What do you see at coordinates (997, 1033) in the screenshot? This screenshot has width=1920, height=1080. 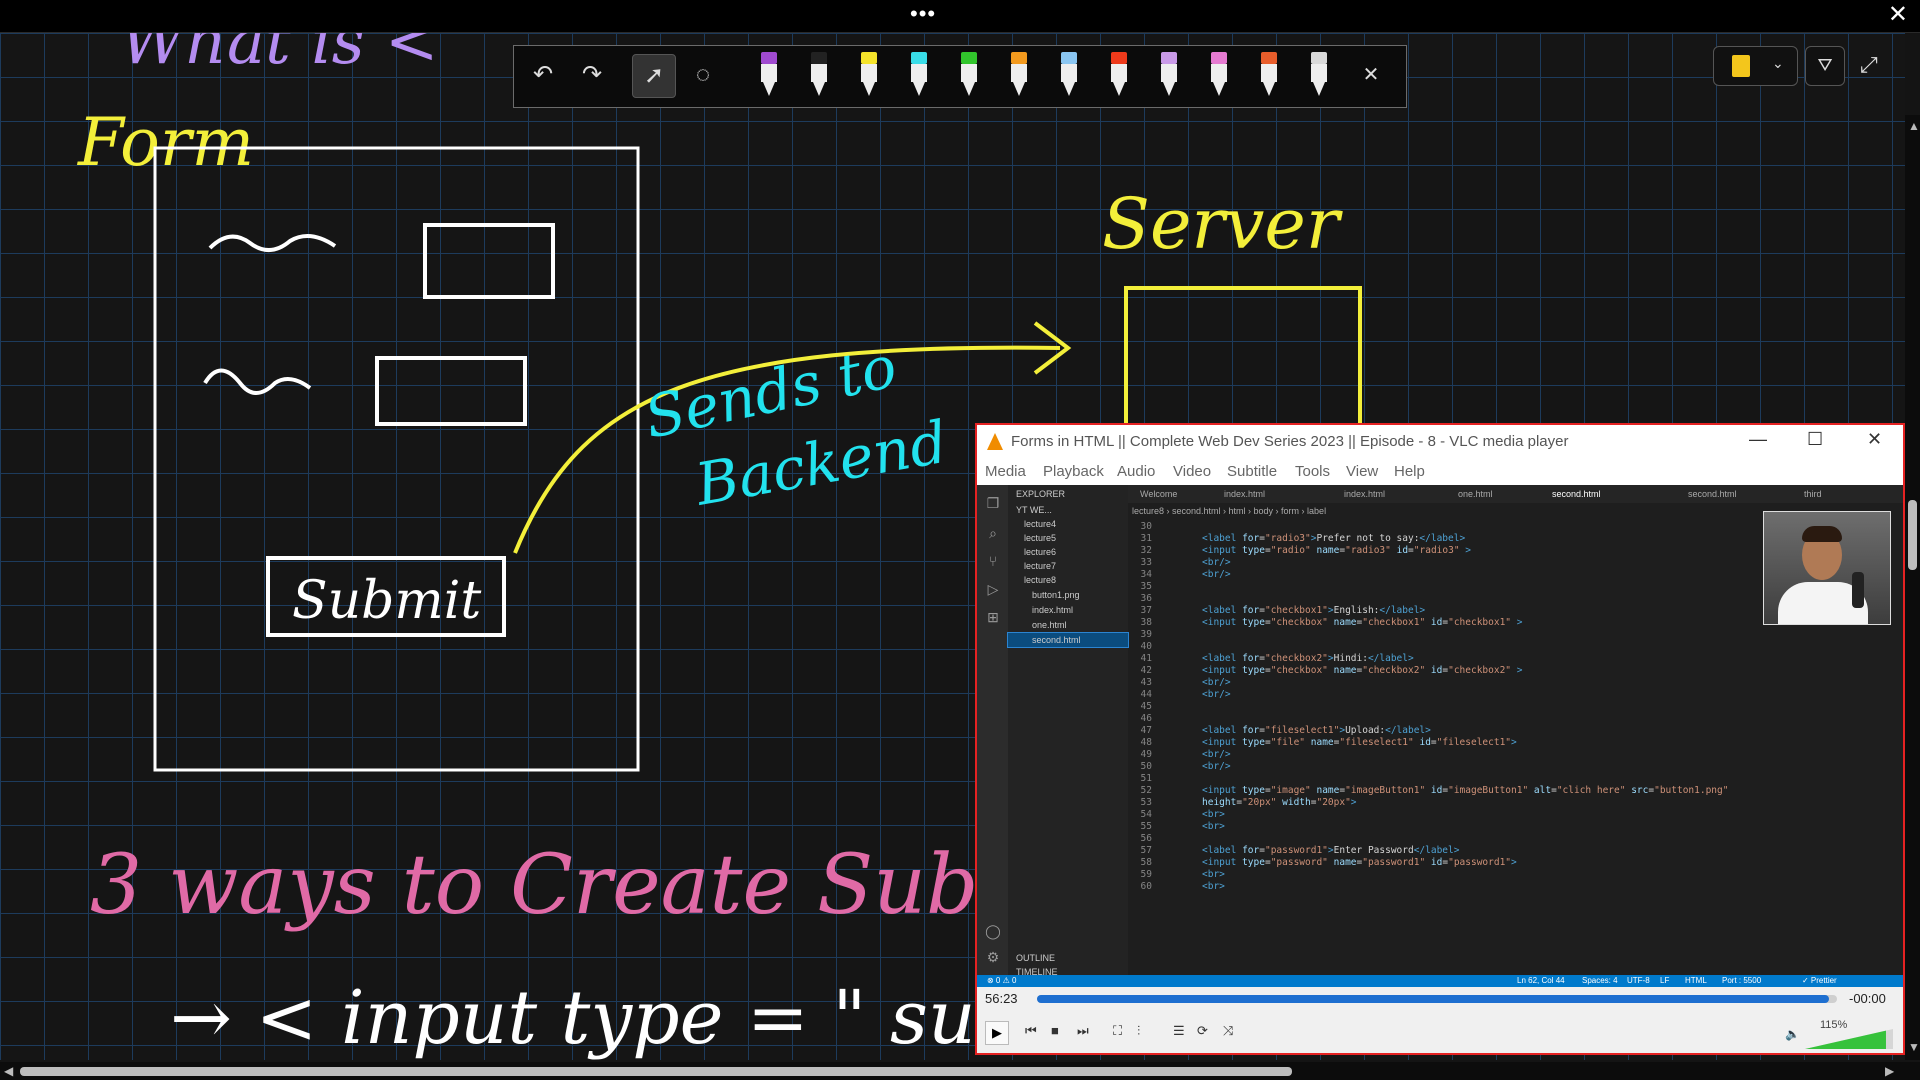 I see `play-icon: ▶` at bounding box center [997, 1033].